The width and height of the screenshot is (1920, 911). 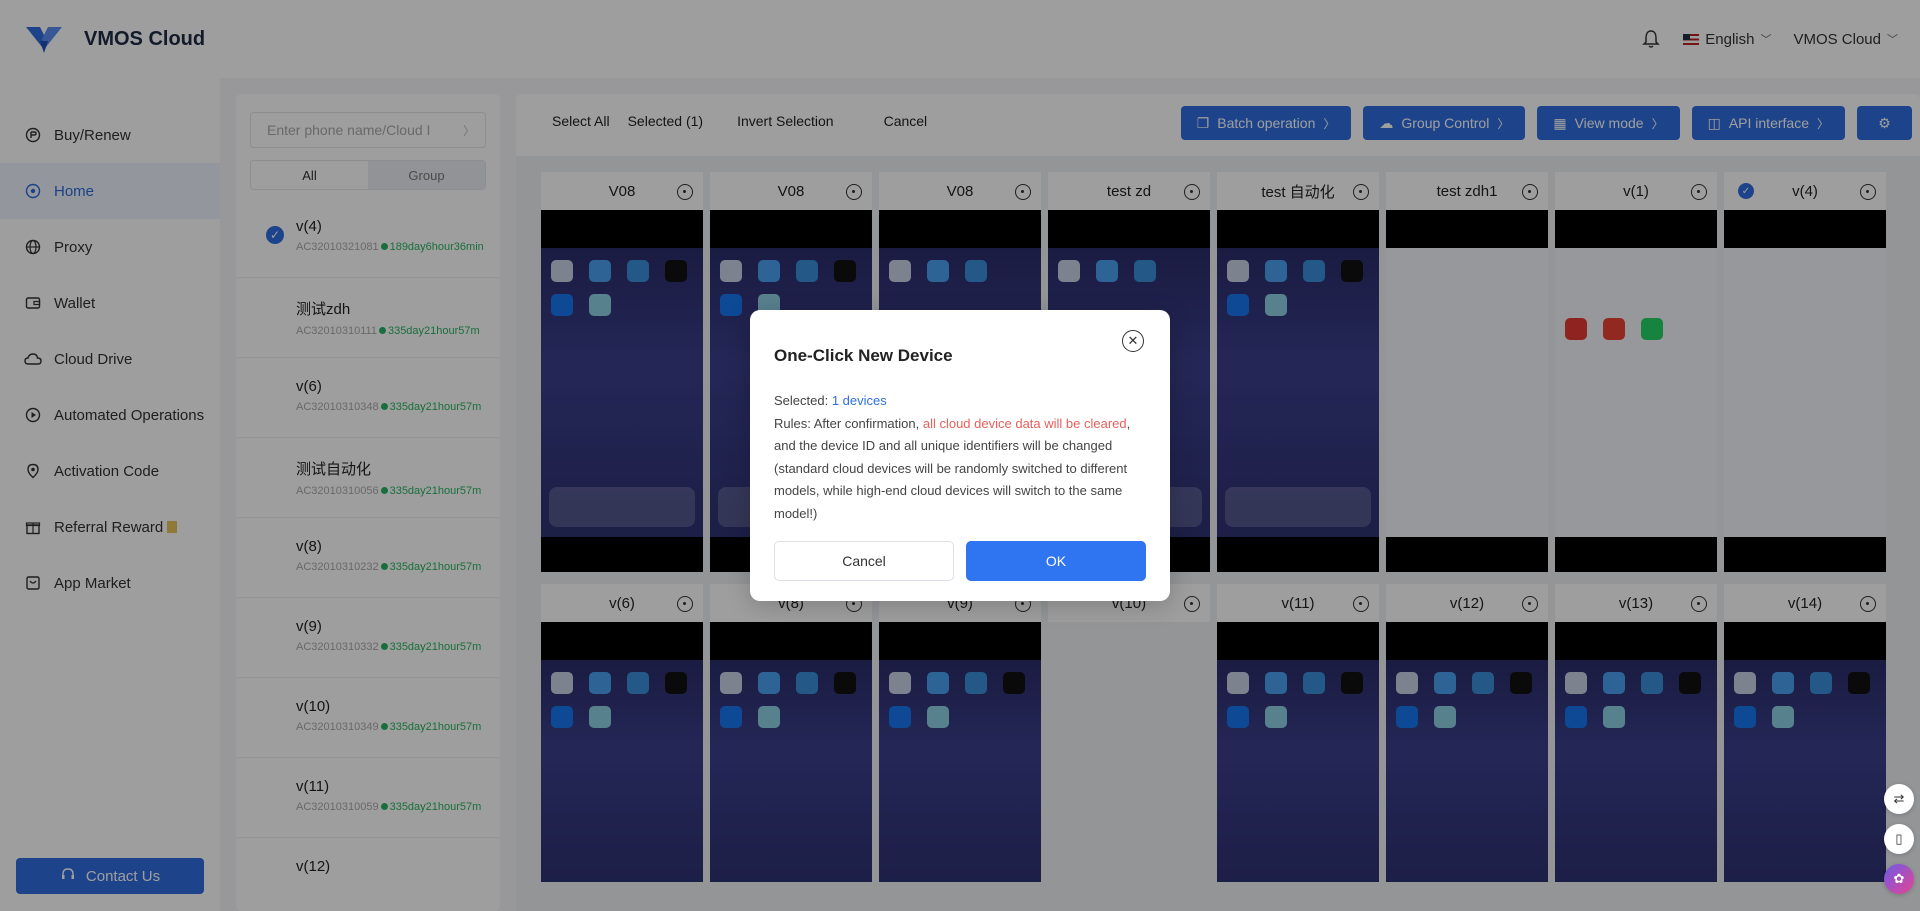 What do you see at coordinates (1056, 561) in the screenshot?
I see `ok-button: OK` at bounding box center [1056, 561].